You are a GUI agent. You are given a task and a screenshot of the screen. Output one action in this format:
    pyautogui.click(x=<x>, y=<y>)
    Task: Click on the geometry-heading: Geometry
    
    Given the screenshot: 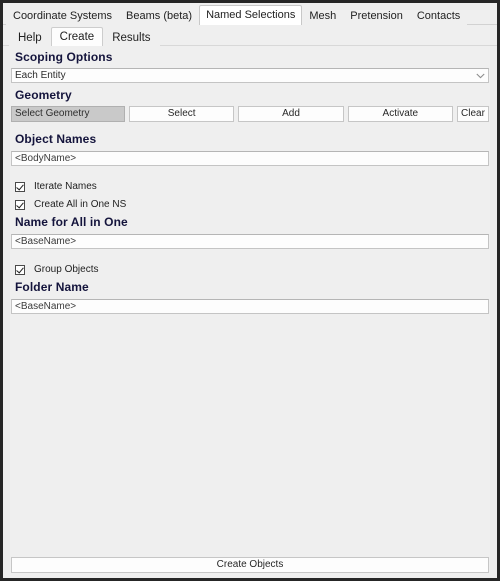 What is the action you would take?
    pyautogui.click(x=43, y=95)
    